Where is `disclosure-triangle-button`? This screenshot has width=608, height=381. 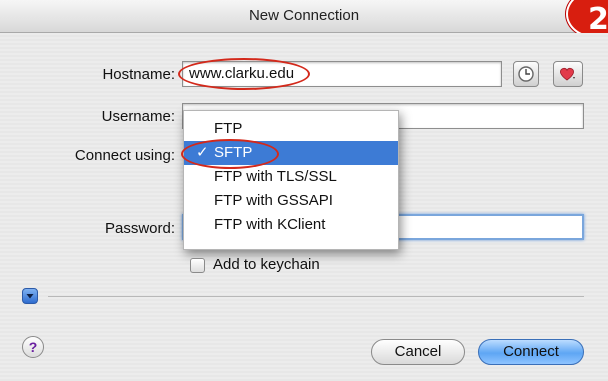
disclosure-triangle-button is located at coordinates (30, 296).